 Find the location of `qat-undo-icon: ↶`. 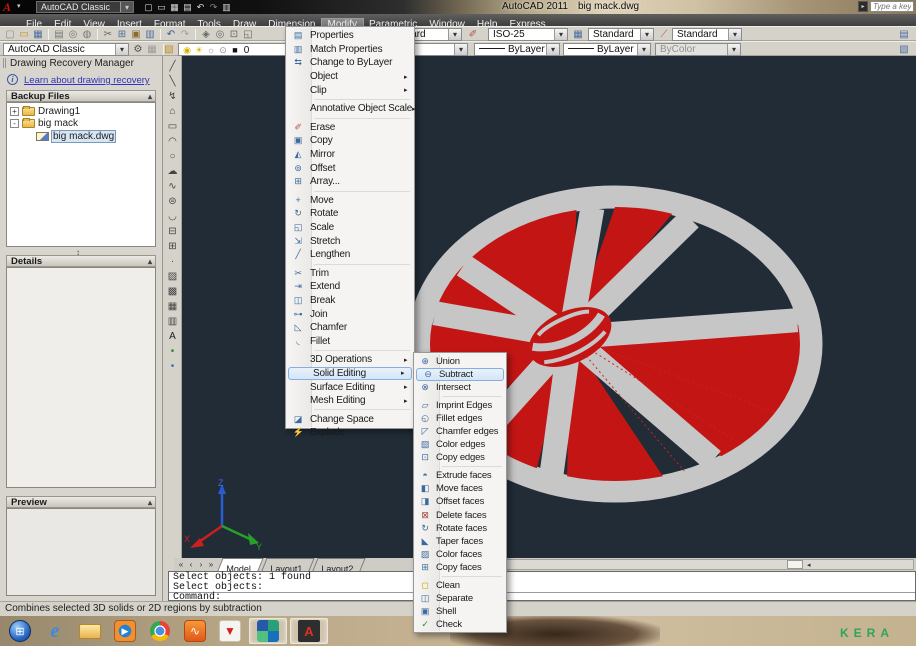

qat-undo-icon: ↶ is located at coordinates (200, 7).